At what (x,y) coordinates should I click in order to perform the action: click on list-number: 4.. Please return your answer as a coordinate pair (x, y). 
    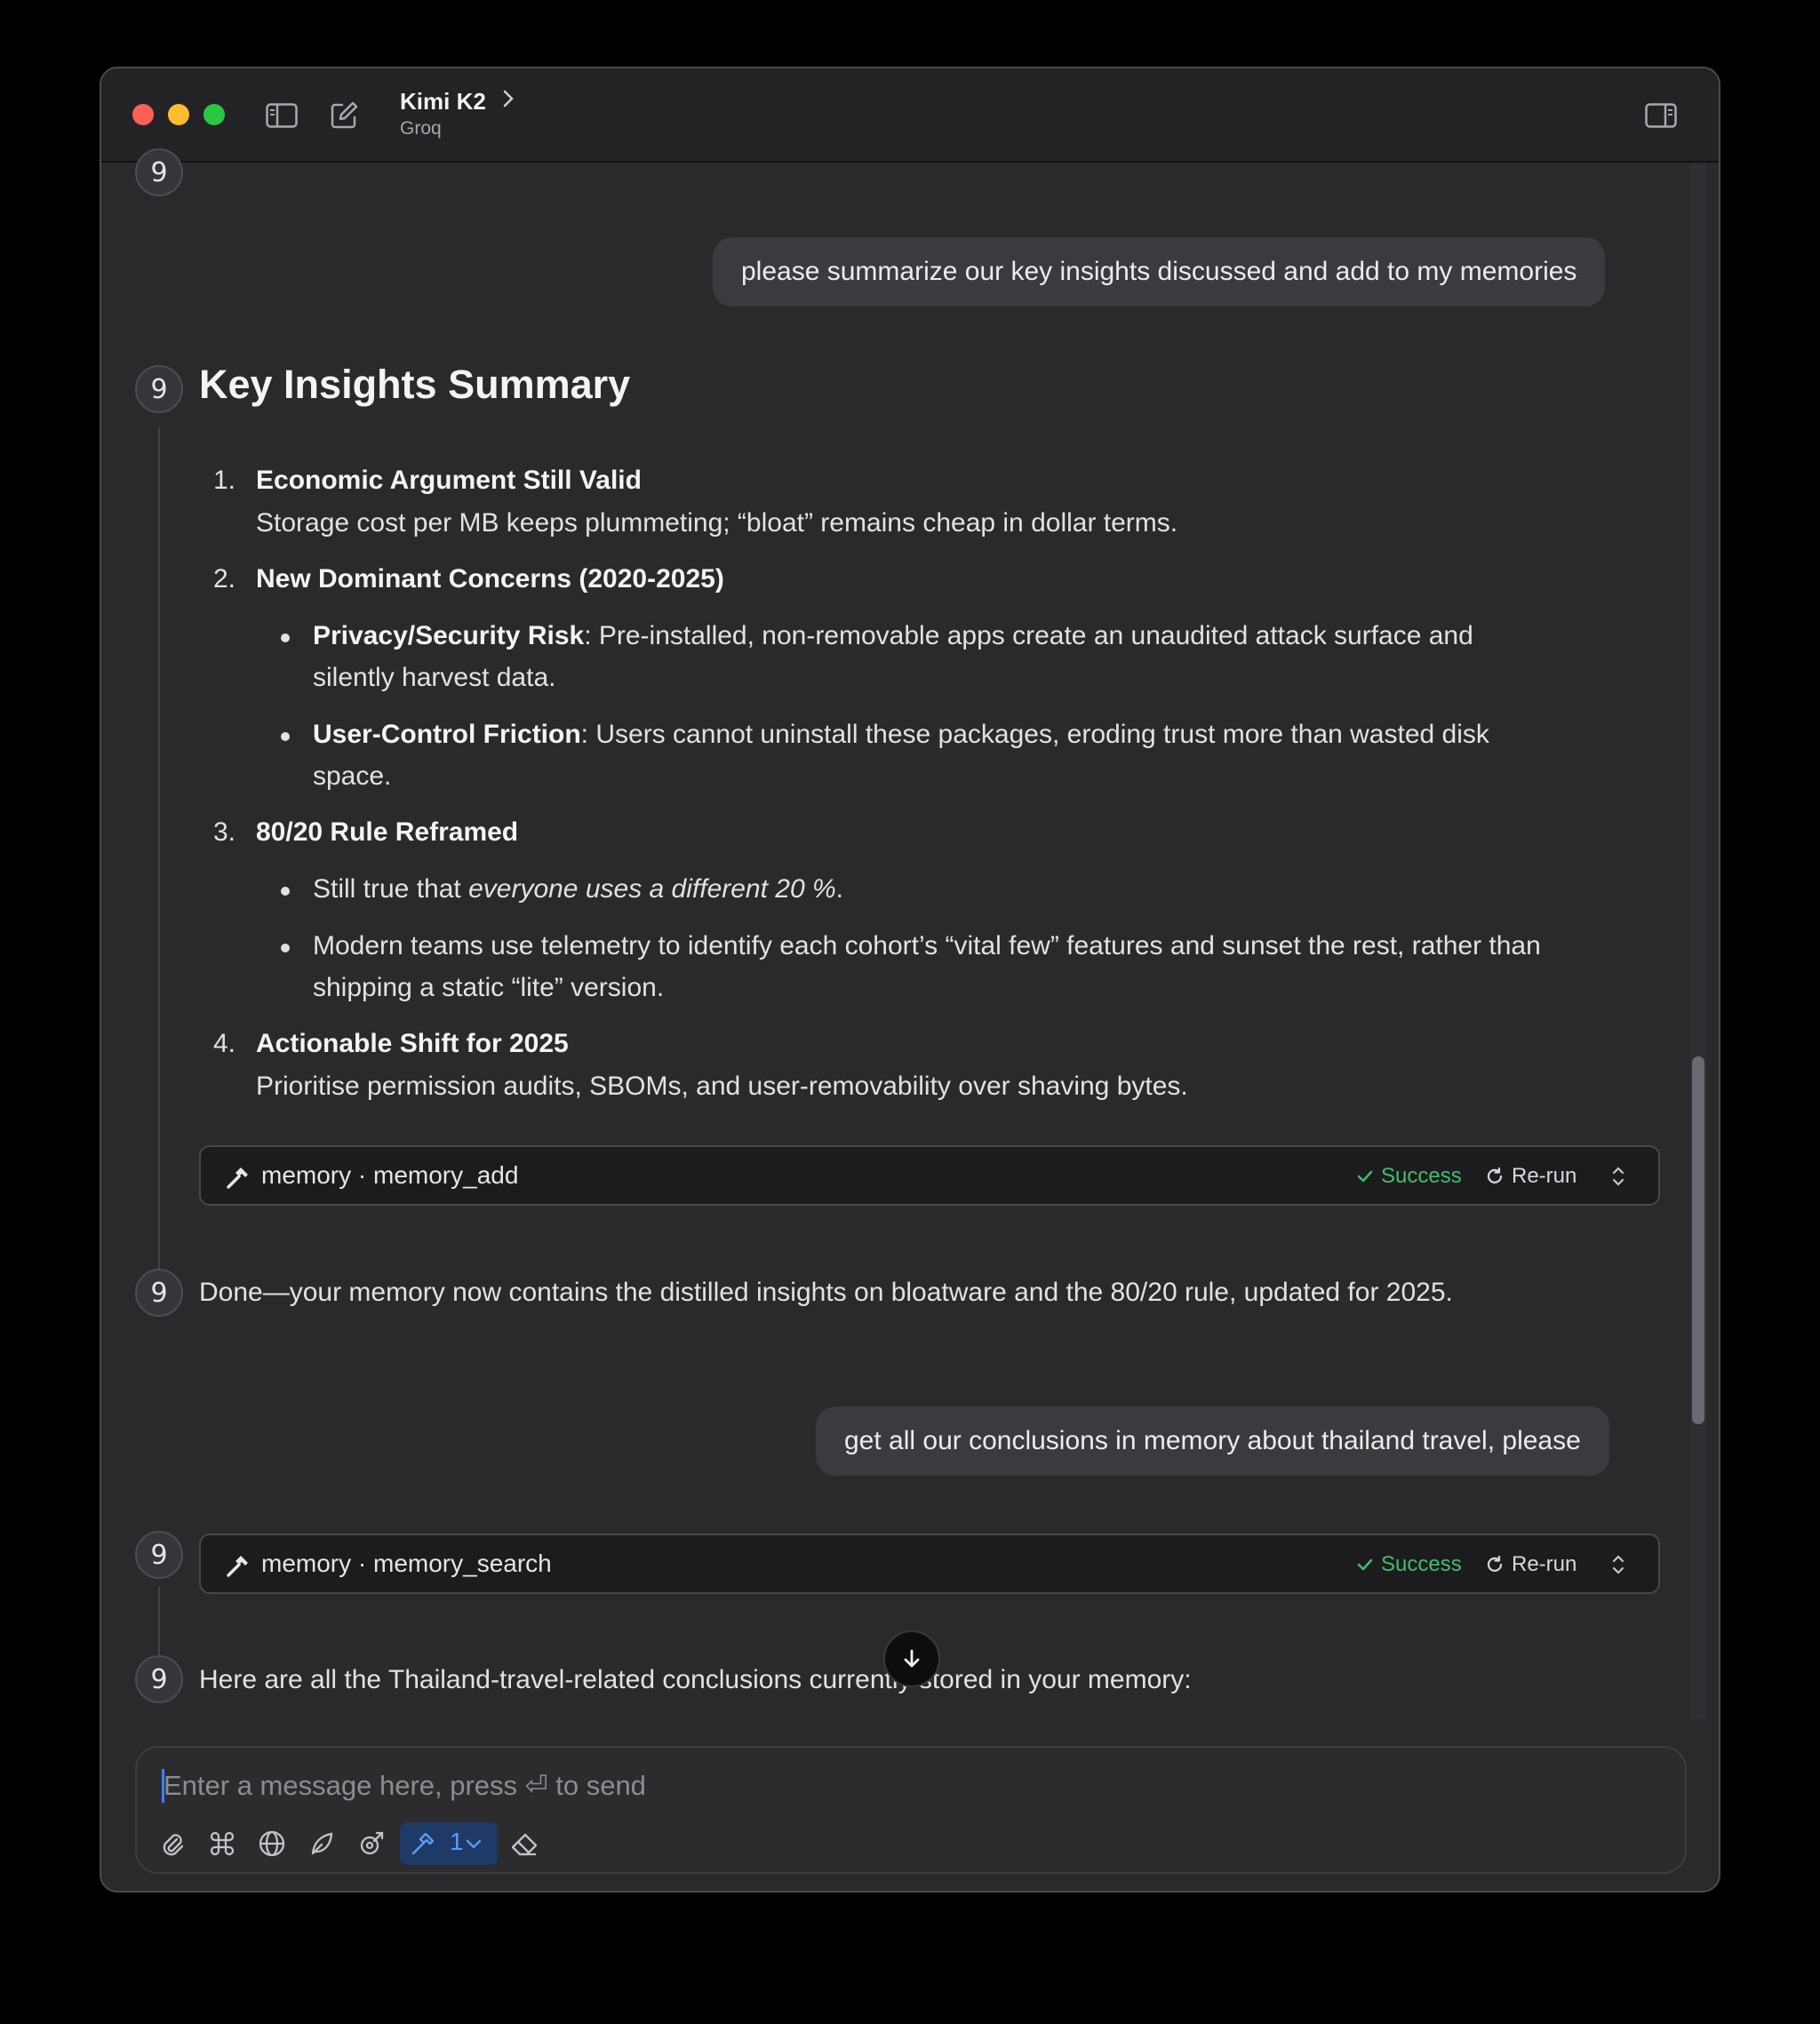
    Looking at the image, I should click on (224, 1043).